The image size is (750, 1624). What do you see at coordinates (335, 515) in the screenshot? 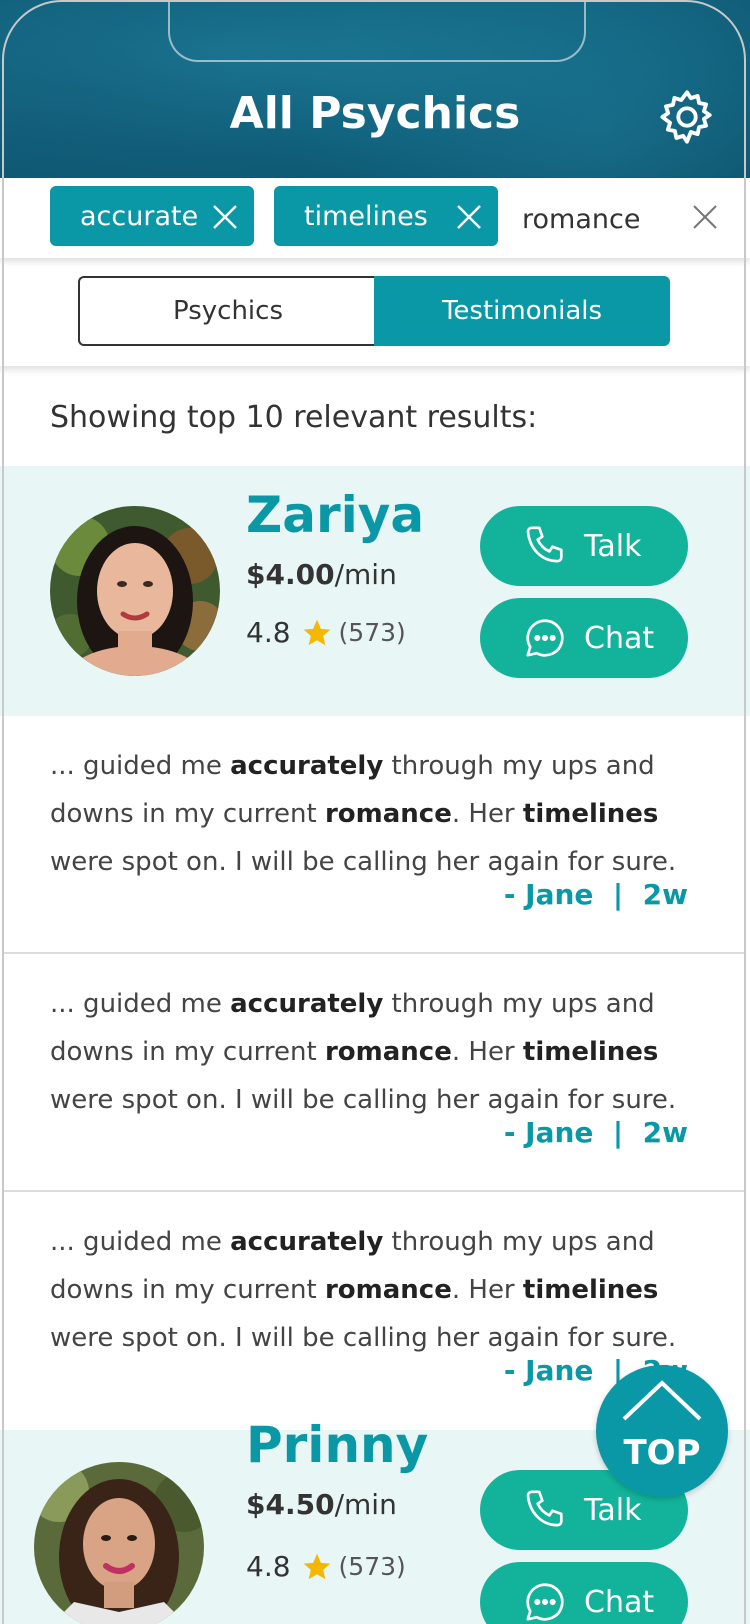
I see `psychic-name: Zariya` at bounding box center [335, 515].